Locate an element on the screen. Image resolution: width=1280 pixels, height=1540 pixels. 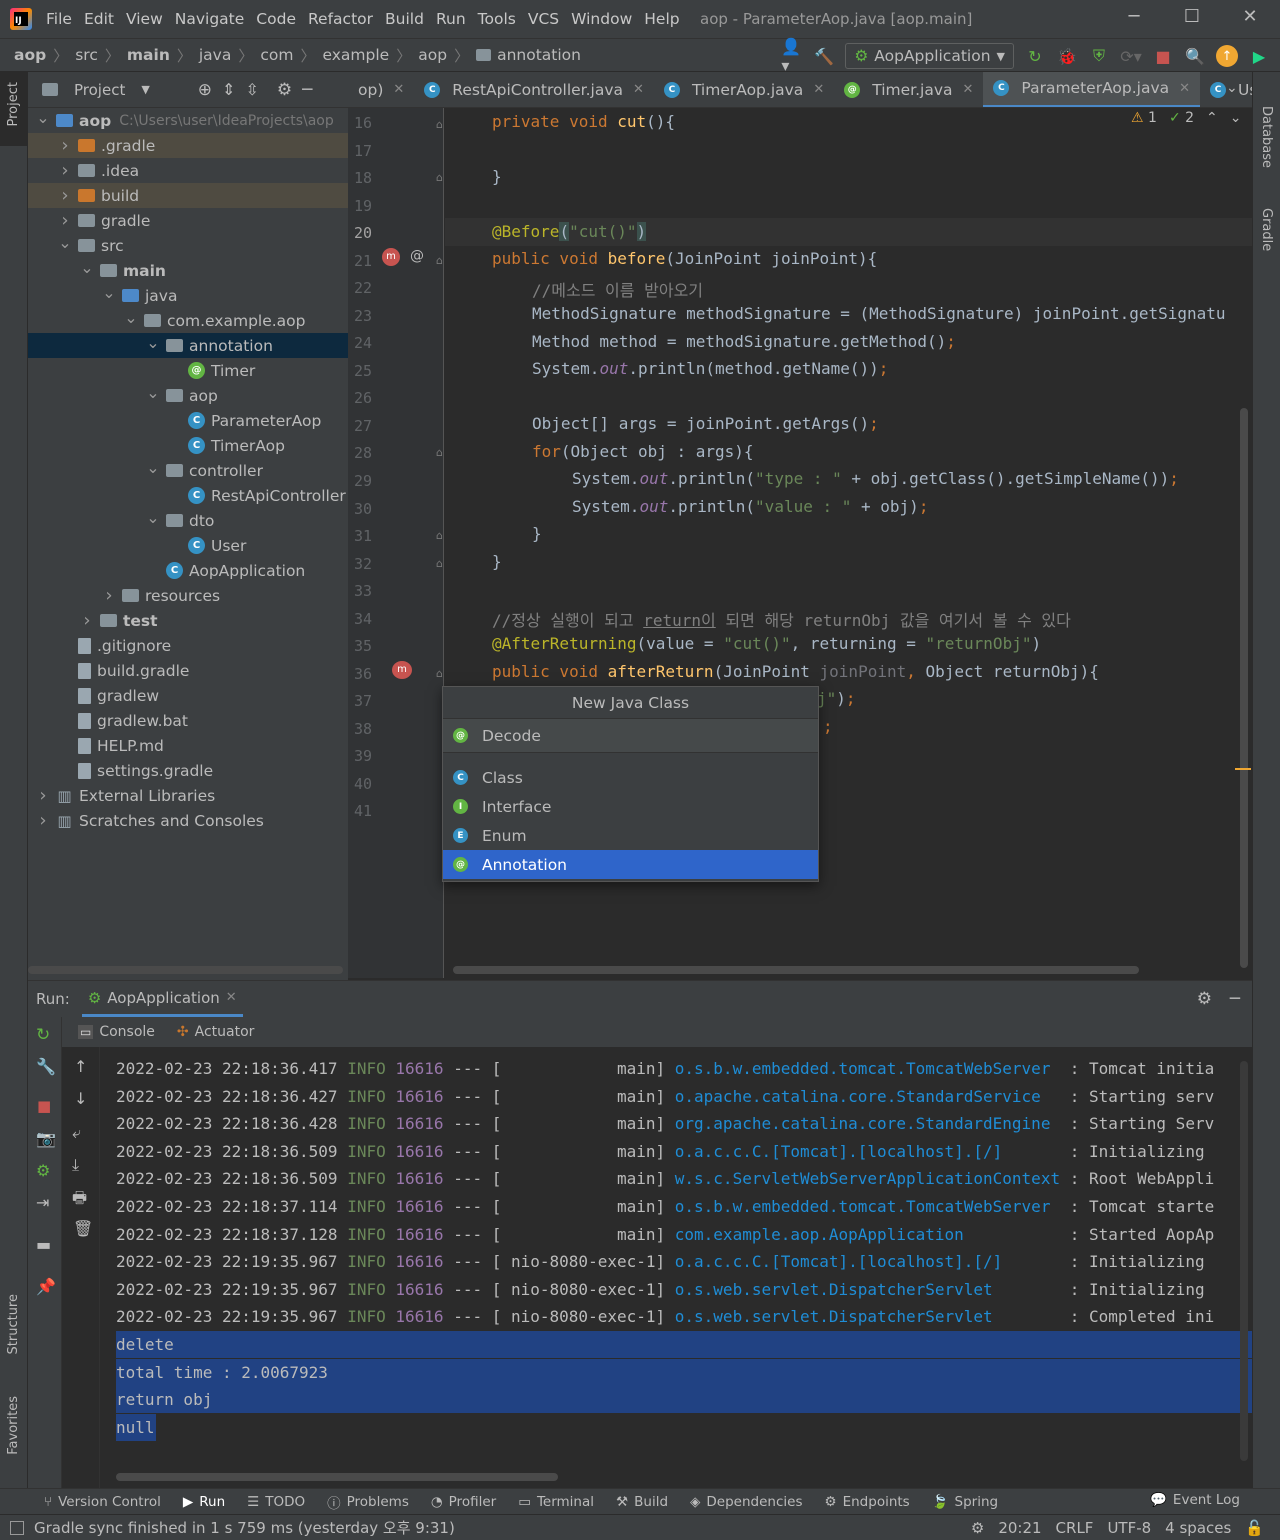
tree-item-java: ⌄ java is located at coordinates (188, 295).